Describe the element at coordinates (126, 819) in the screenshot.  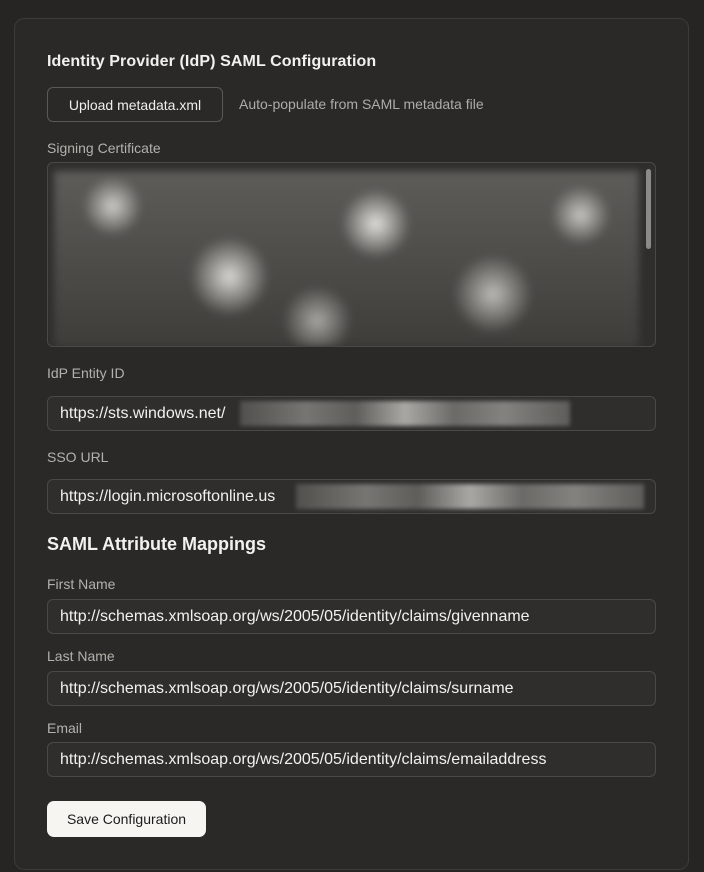
I see `save-configuration-button: Save Configuration` at that location.